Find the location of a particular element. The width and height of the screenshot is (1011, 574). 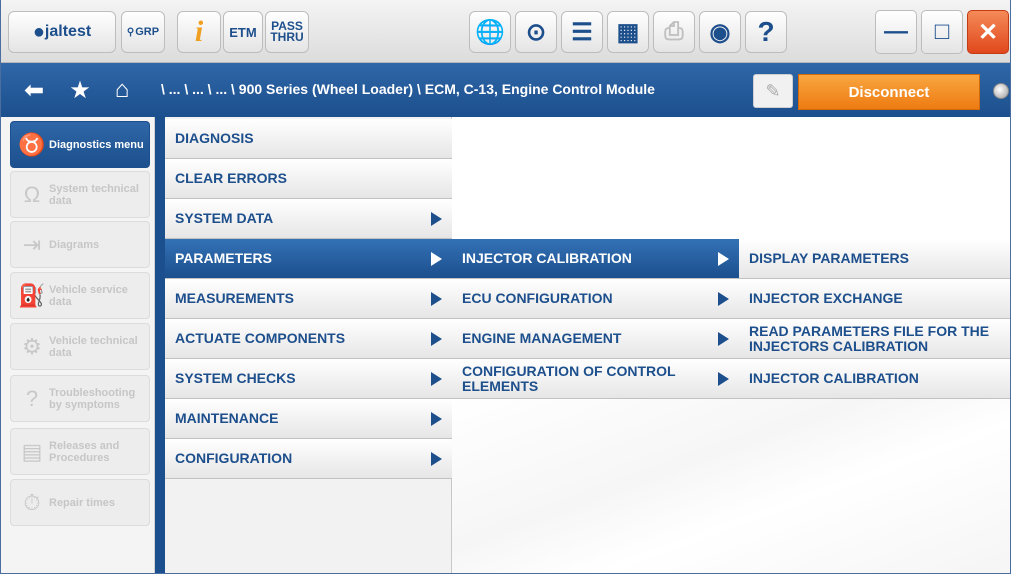

menu-item-injector-exchange: INJECTOR EXCHANGE is located at coordinates (874, 299).